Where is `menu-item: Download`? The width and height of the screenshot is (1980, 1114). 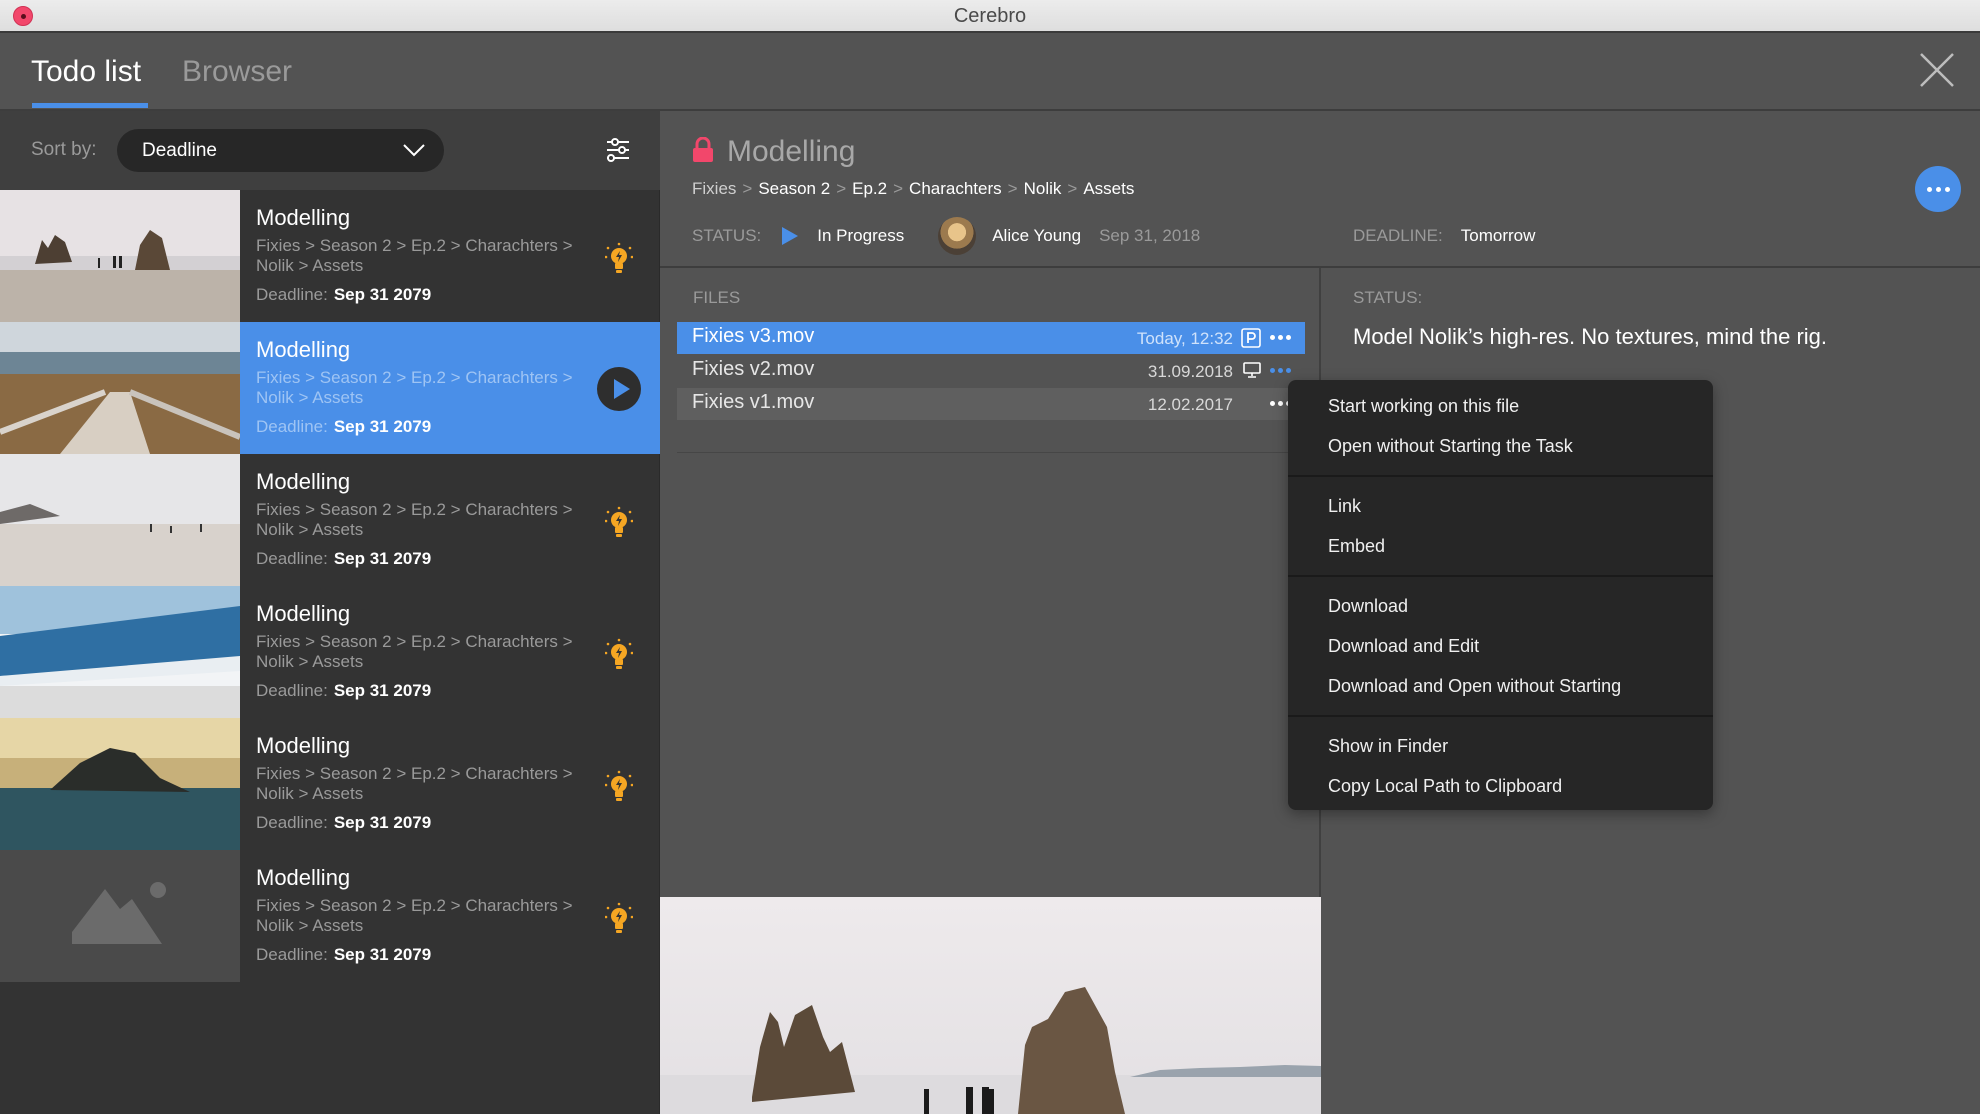 menu-item: Download is located at coordinates (1500, 606).